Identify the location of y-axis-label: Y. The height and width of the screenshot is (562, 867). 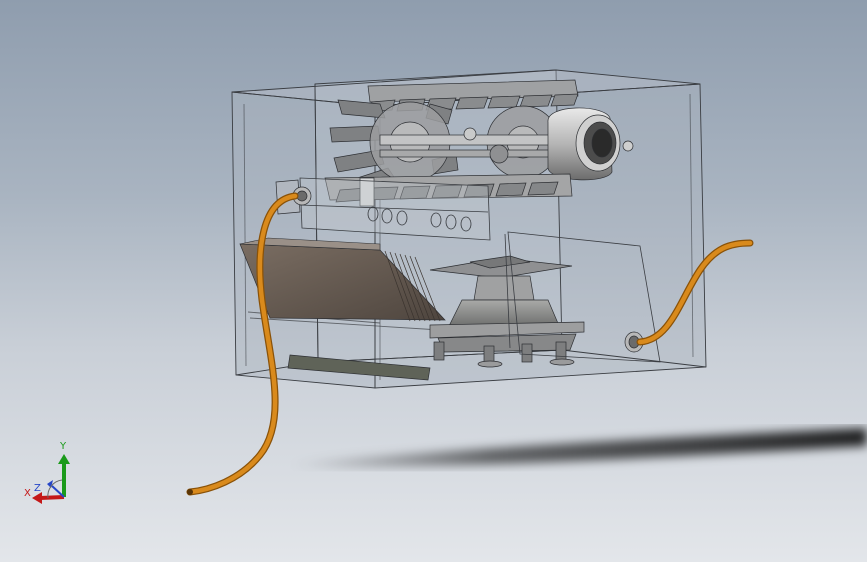
(63, 446).